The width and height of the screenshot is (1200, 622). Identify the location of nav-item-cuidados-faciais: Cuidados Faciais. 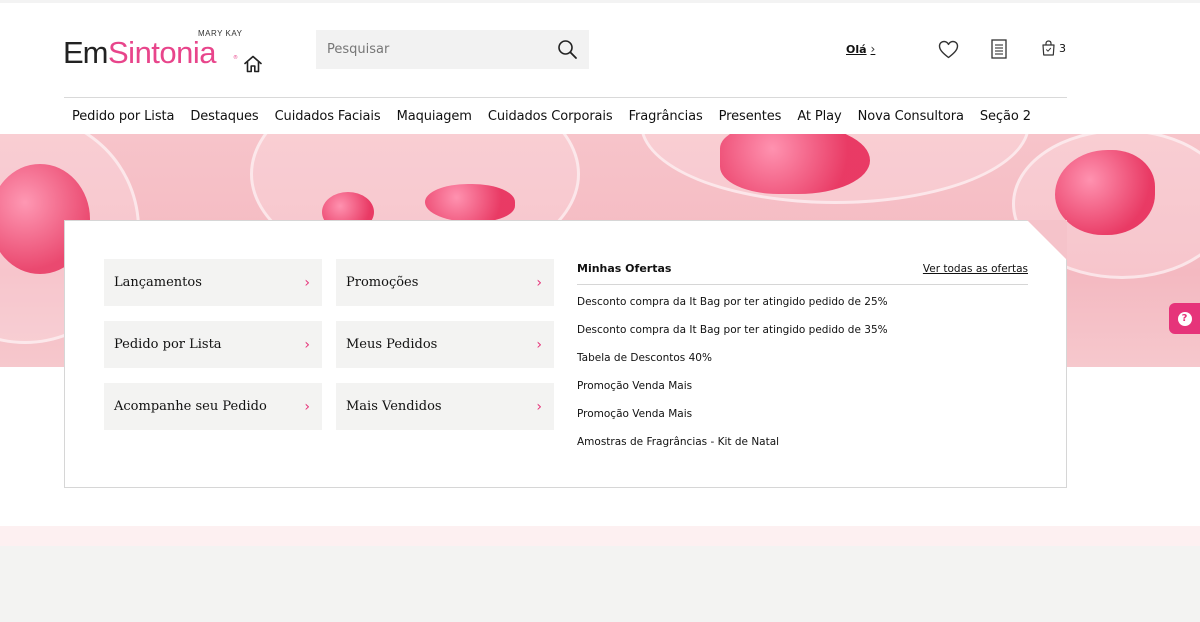
(328, 116).